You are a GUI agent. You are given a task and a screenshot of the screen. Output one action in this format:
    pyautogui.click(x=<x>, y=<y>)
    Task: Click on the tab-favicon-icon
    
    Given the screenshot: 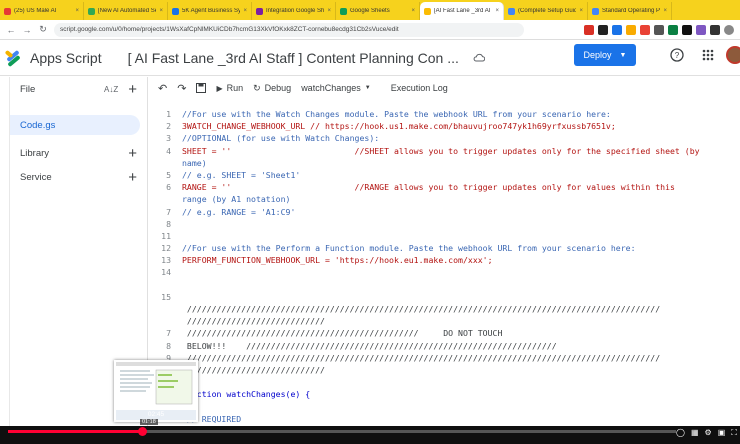 What is the action you would take?
    pyautogui.click(x=595, y=11)
    